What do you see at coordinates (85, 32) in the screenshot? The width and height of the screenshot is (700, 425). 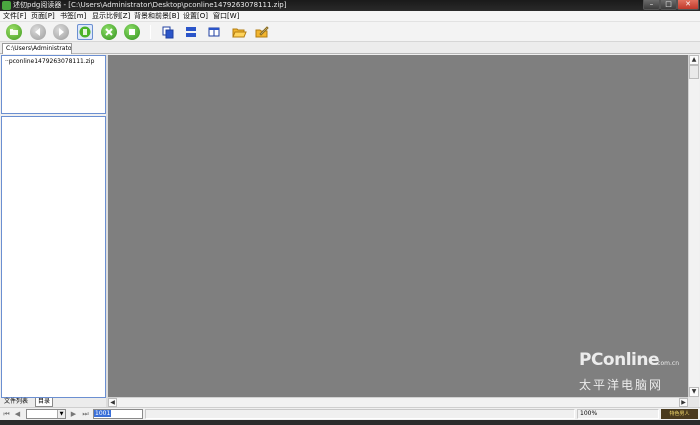 I see `bookmark-icon` at bounding box center [85, 32].